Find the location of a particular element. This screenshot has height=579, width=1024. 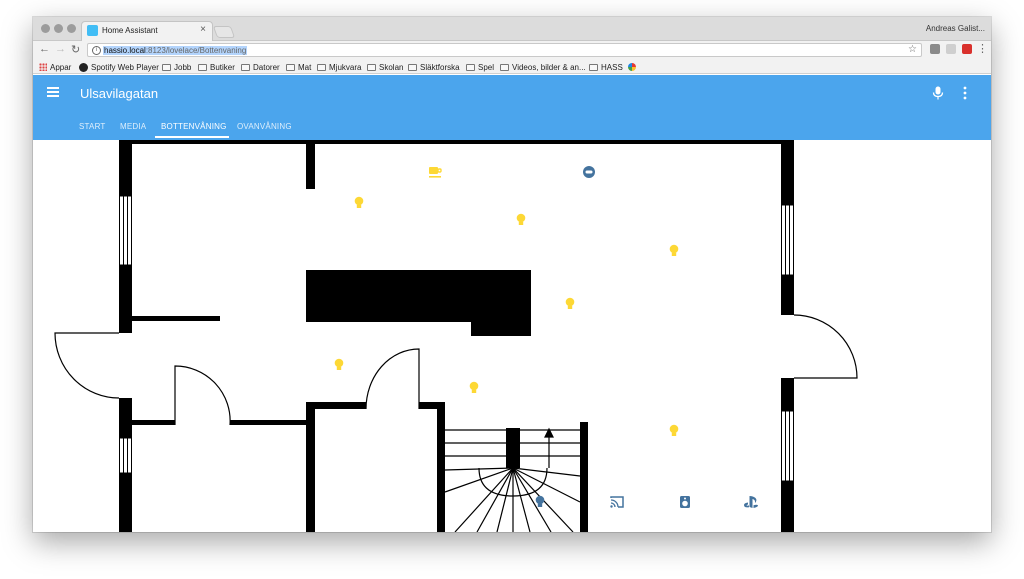

bookmark-label: Mjukvara is located at coordinates (345, 67).